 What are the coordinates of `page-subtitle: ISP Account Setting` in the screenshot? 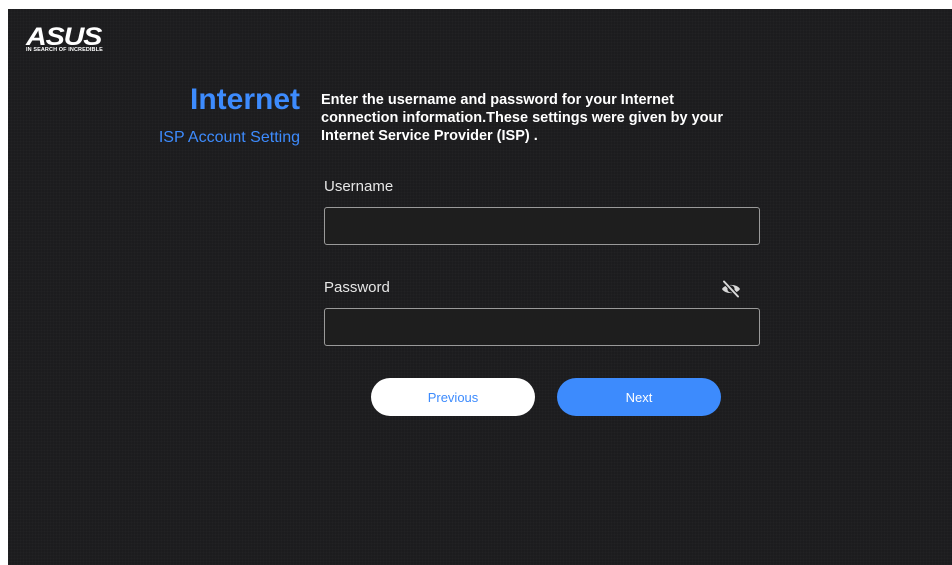 It's located at (229, 137).